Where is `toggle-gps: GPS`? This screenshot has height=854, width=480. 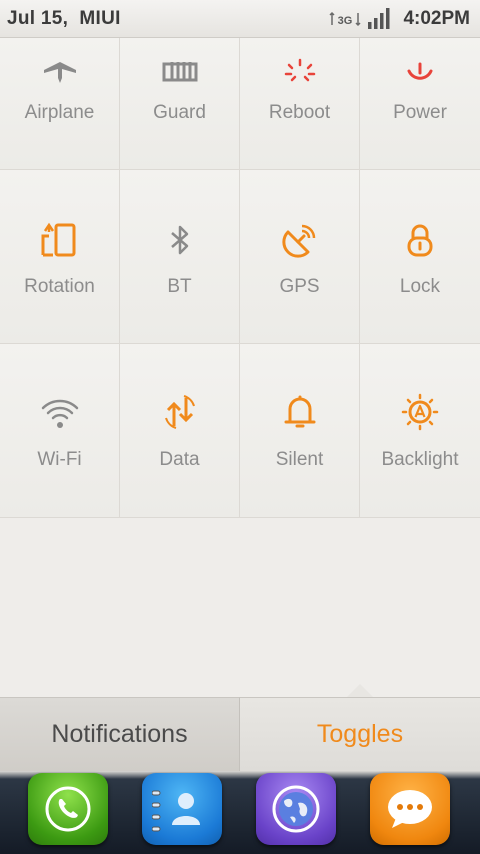 toggle-gps: GPS is located at coordinates (300, 257).